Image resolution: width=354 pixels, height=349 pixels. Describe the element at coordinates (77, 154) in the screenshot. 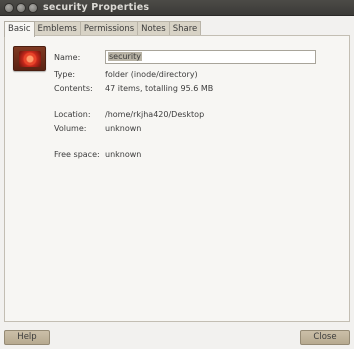

I see `free-space-label: Free space:` at that location.